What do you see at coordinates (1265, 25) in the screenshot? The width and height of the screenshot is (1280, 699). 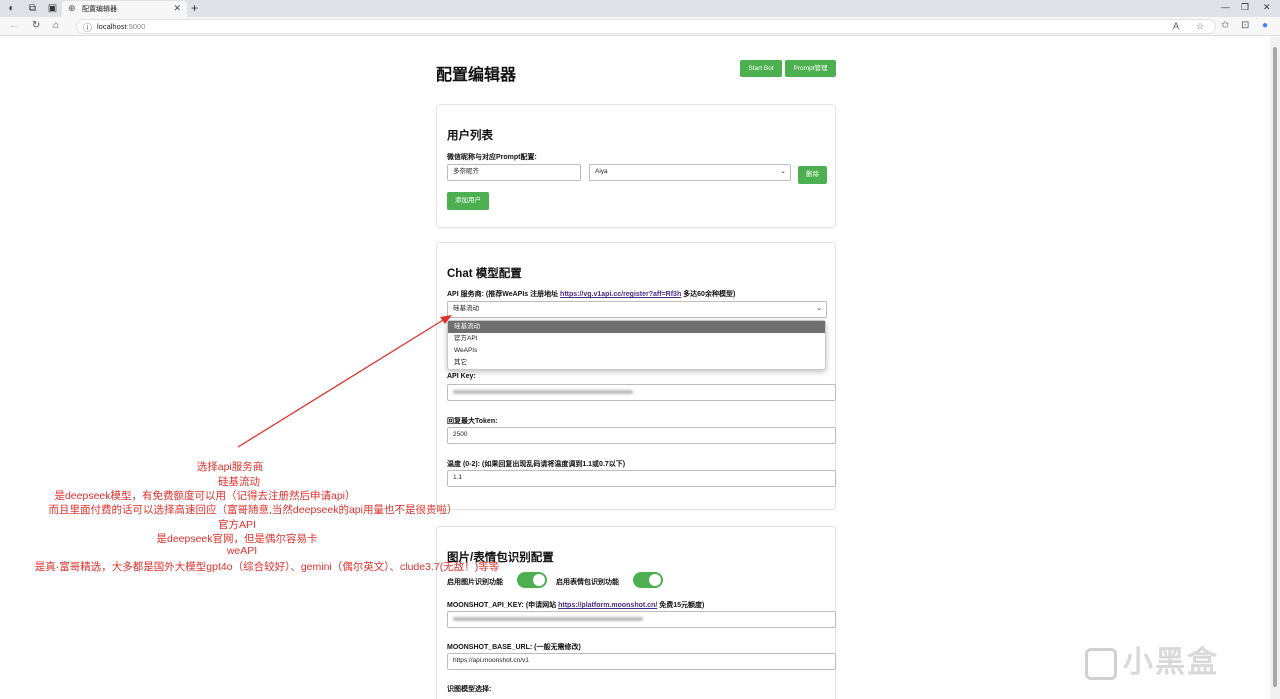 I see `copilot-icon: ●` at bounding box center [1265, 25].